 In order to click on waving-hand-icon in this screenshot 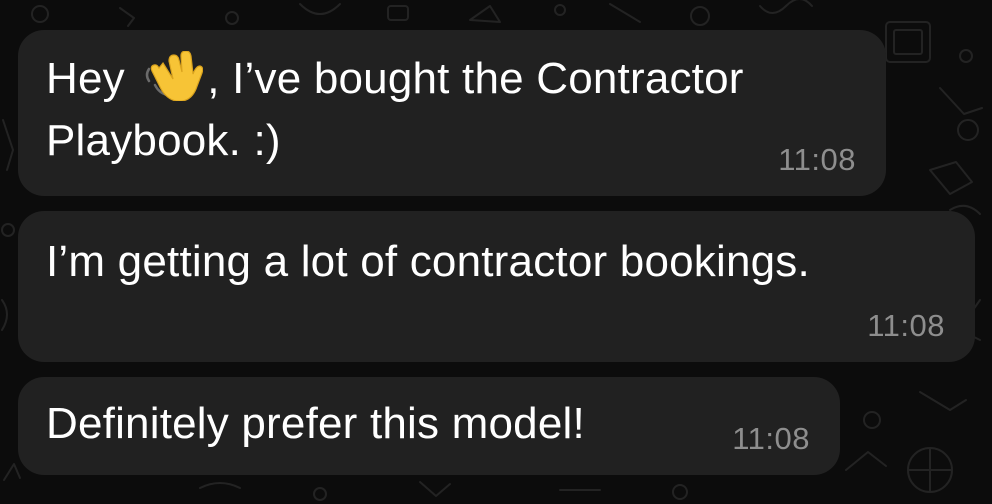, I will do `click(175, 76)`.